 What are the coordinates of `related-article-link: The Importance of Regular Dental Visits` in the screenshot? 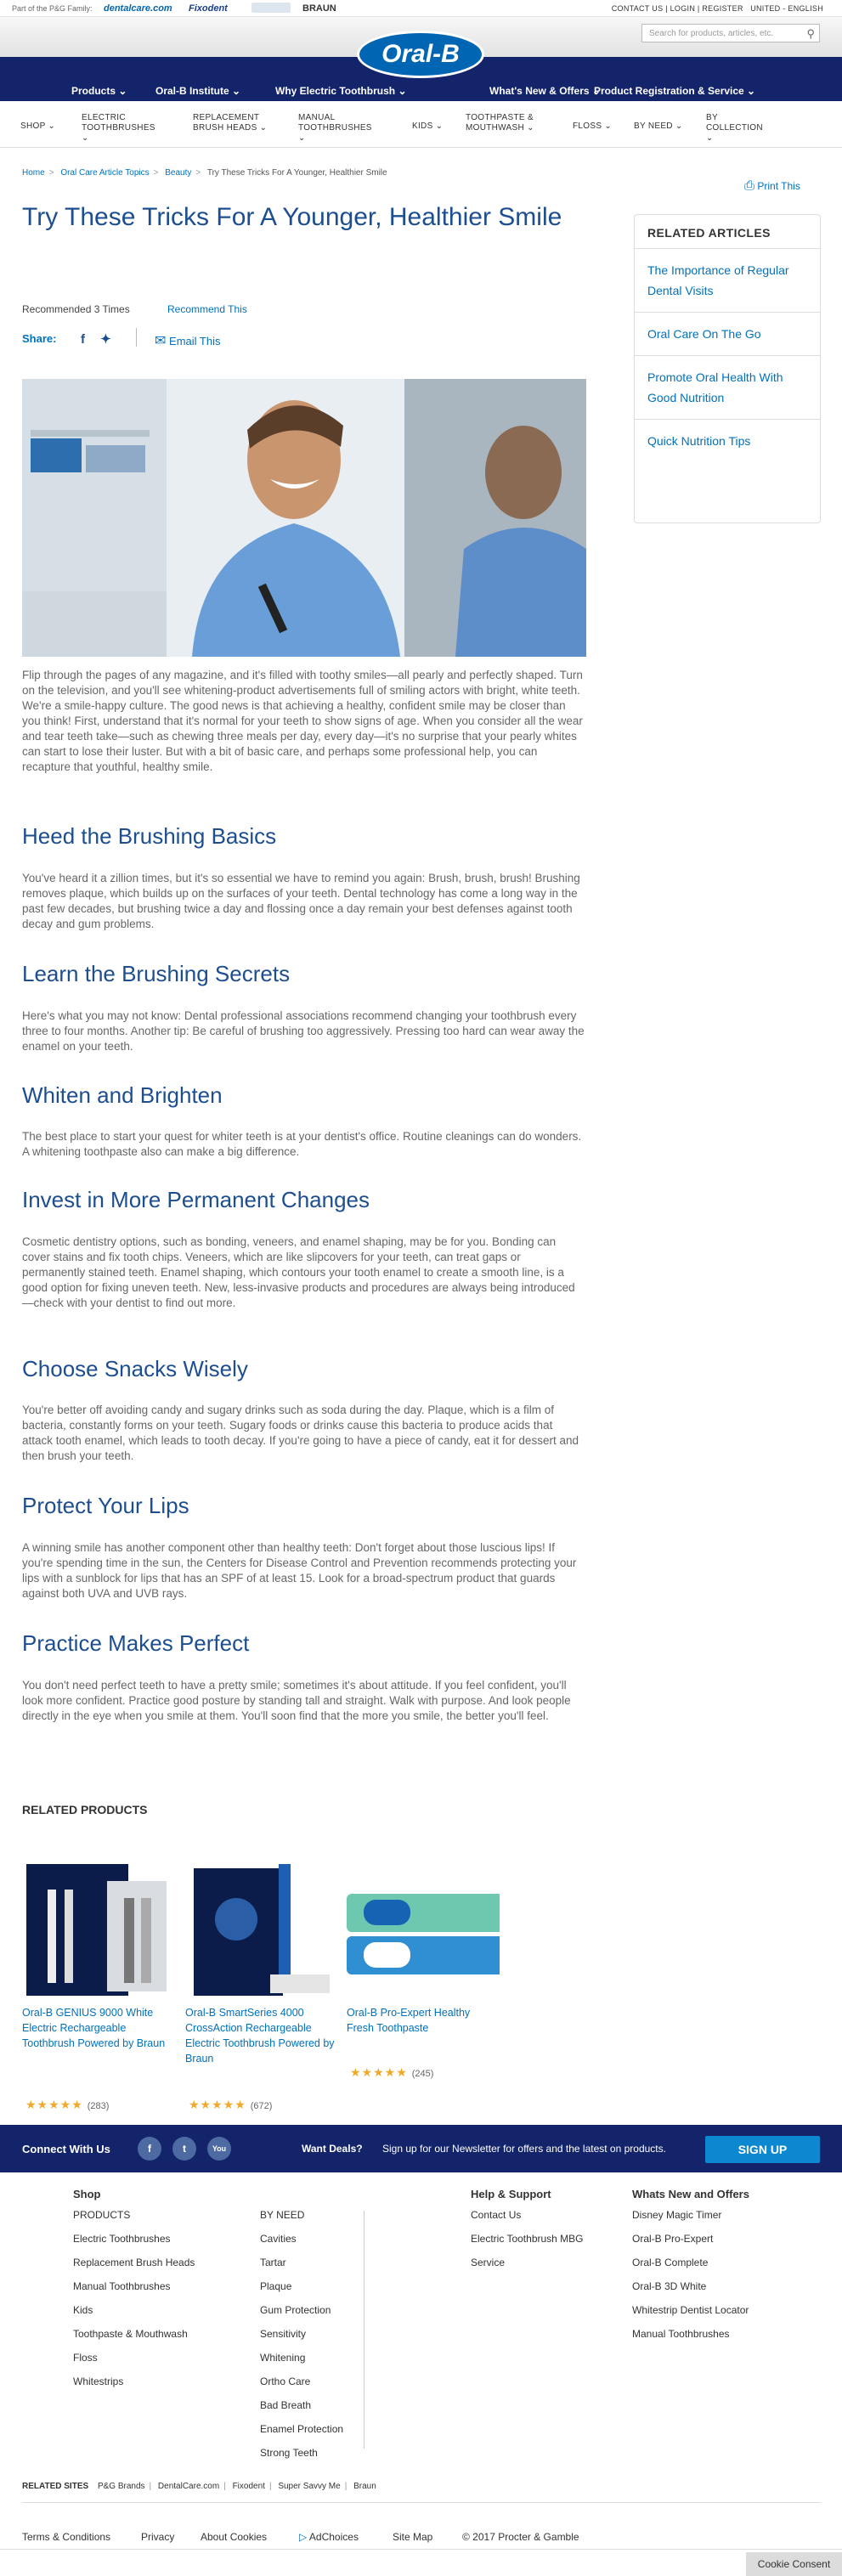 It's located at (727, 281).